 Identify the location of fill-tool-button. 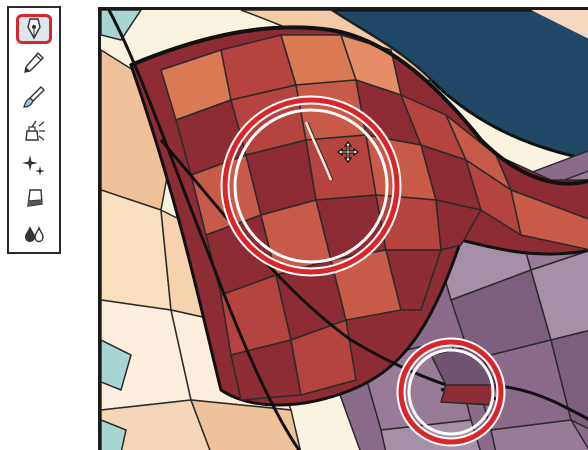
(34, 233).